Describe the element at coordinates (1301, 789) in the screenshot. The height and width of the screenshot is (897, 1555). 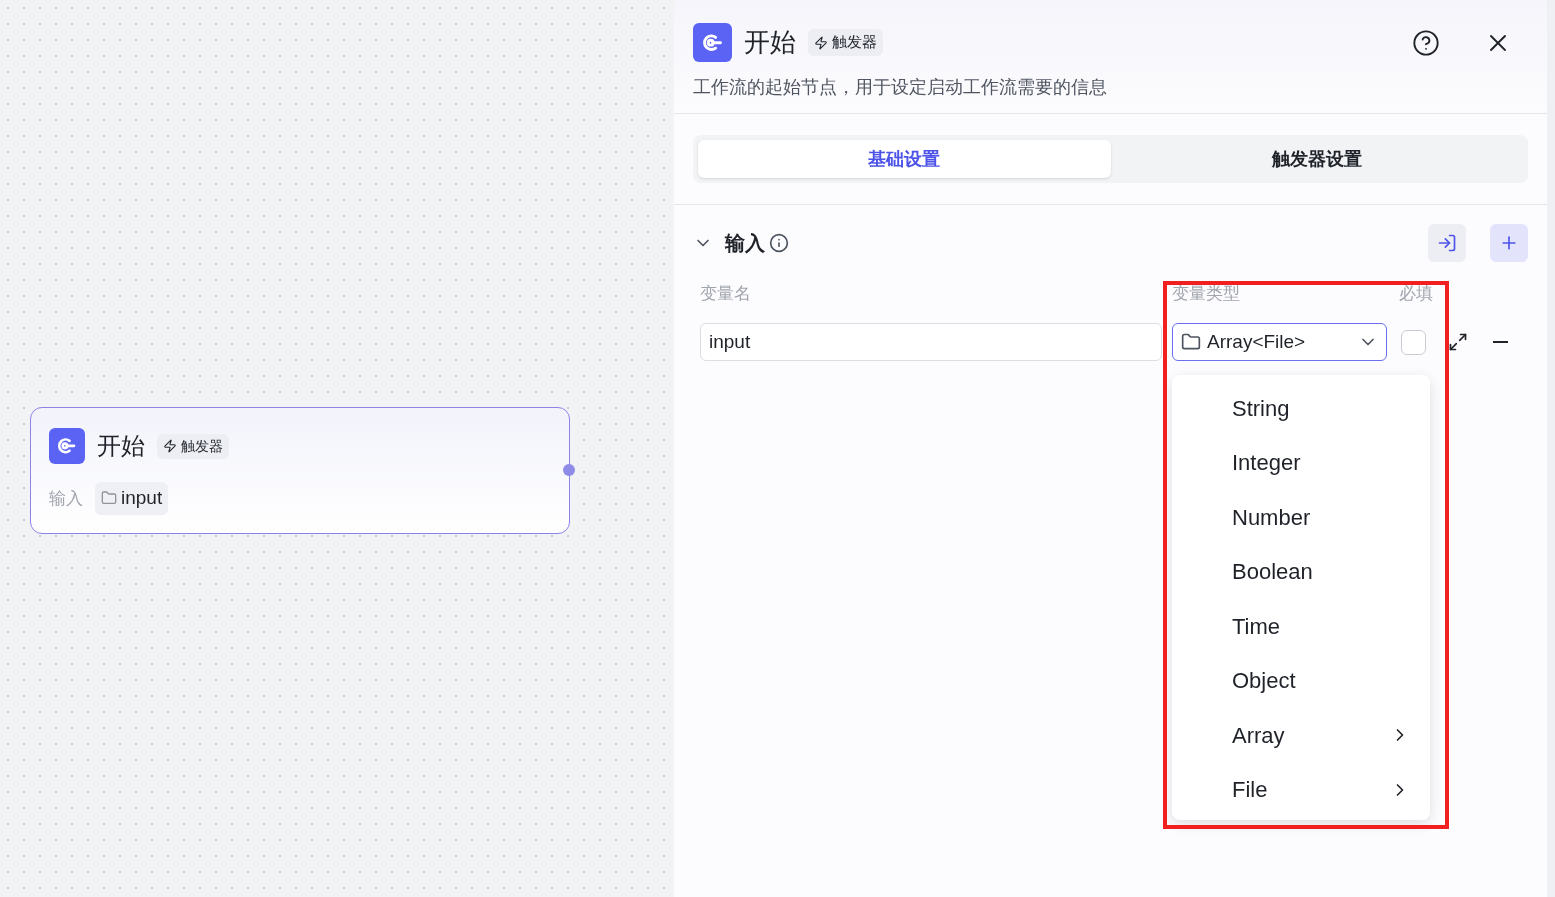
I see `type-option: File` at that location.